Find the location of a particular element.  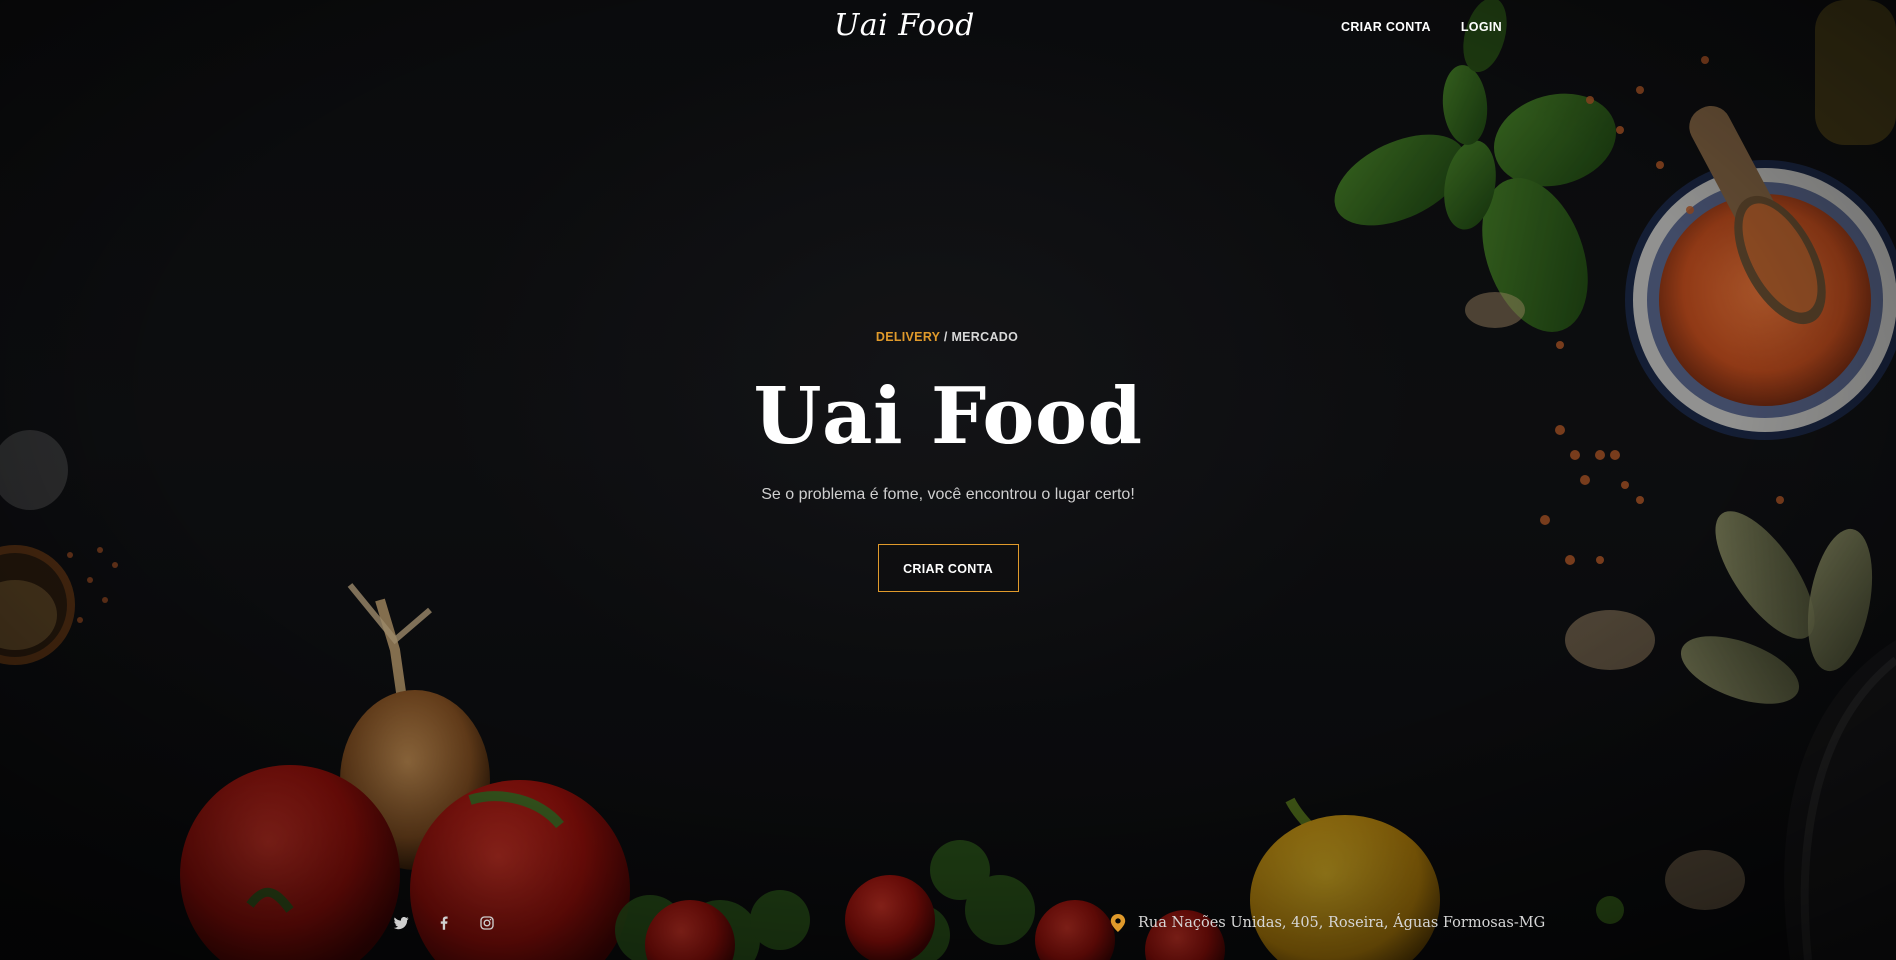

map-pin-icon is located at coordinates (1118, 923).